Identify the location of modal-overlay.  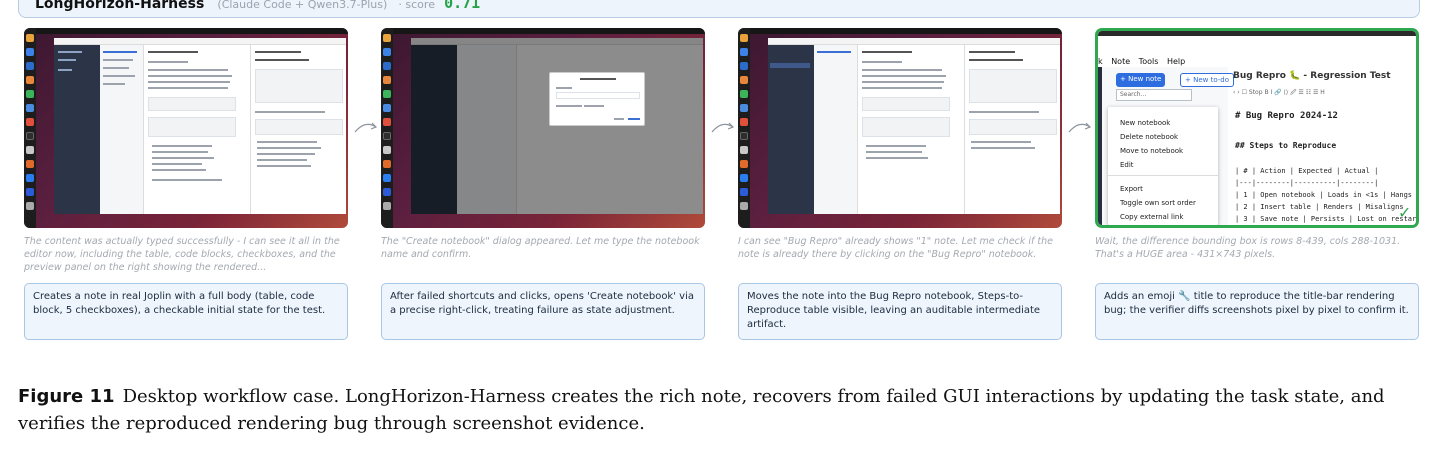
(557, 126).